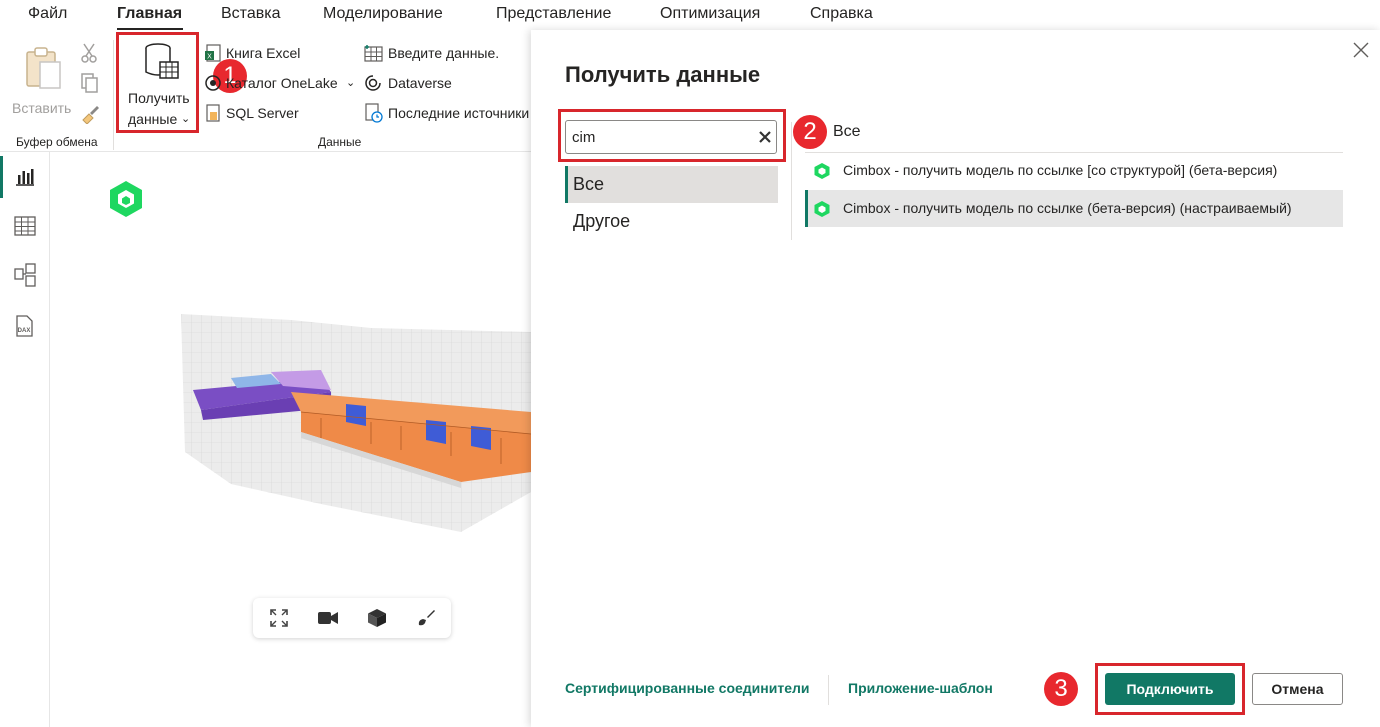 The height and width of the screenshot is (727, 1380). I want to click on format-painter-icon, so click(90, 113).